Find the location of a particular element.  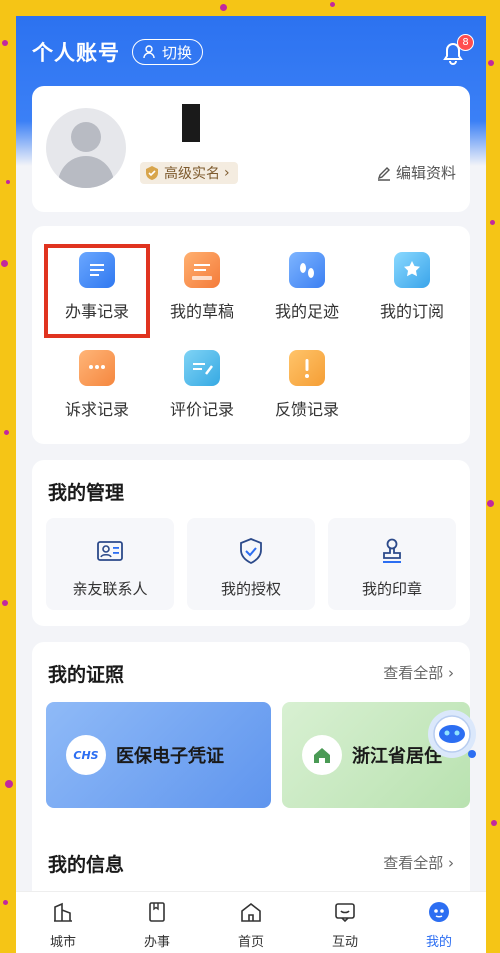

record-item-subscription: 我的订阅 is located at coordinates (412, 287).